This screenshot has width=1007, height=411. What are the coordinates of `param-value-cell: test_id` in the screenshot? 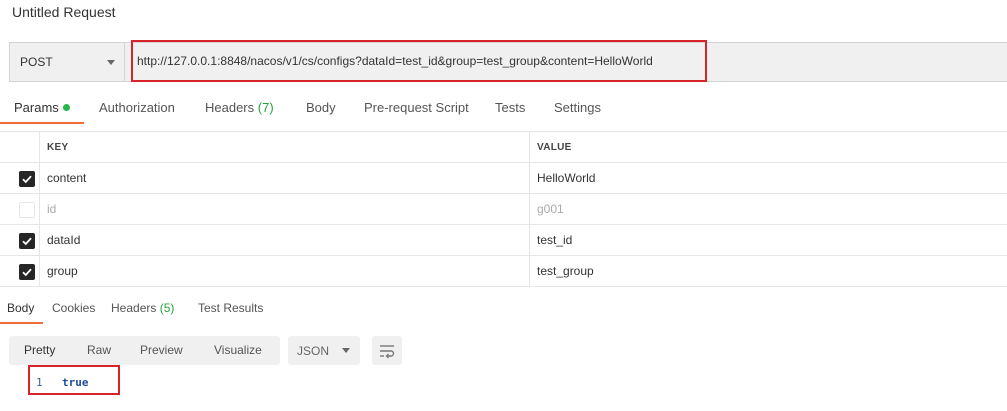 It's located at (769, 240).